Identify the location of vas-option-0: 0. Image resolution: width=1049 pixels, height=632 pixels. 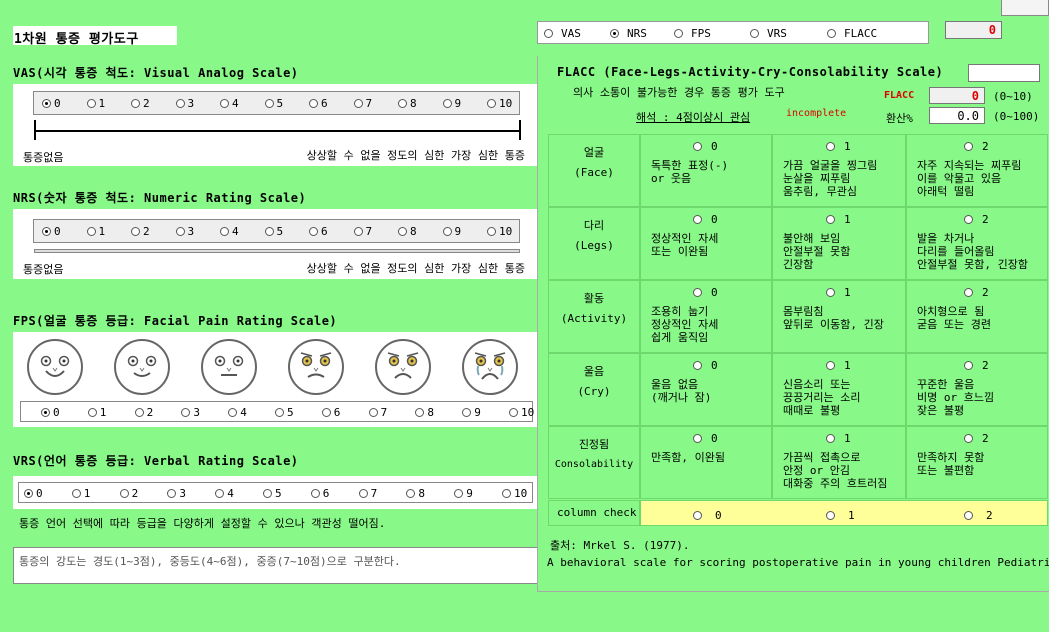
(51, 103).